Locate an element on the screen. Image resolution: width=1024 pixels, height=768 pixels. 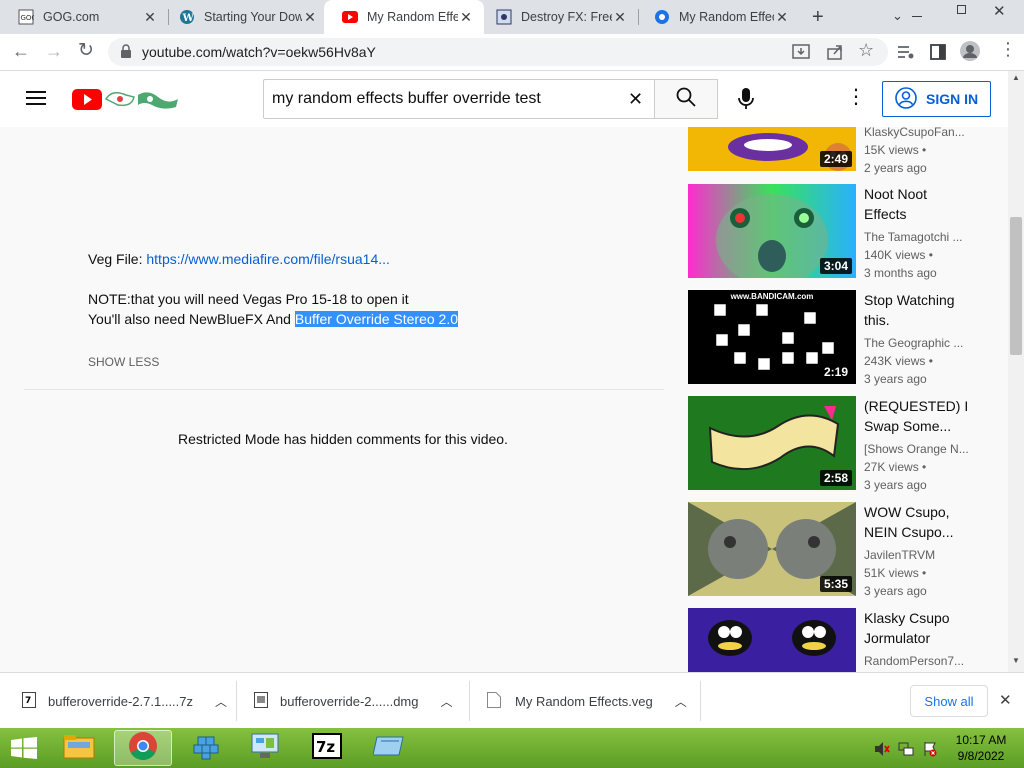
sign-in-button: SIGN IN is located at coordinates (936, 99).